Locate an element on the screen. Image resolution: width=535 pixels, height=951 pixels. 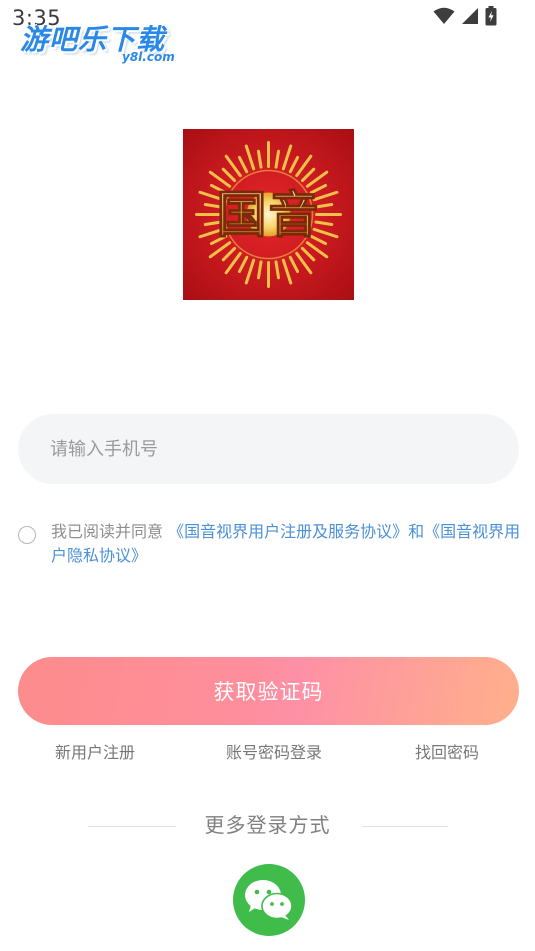
password-login-link: 账号密码登录 is located at coordinates (274, 751).